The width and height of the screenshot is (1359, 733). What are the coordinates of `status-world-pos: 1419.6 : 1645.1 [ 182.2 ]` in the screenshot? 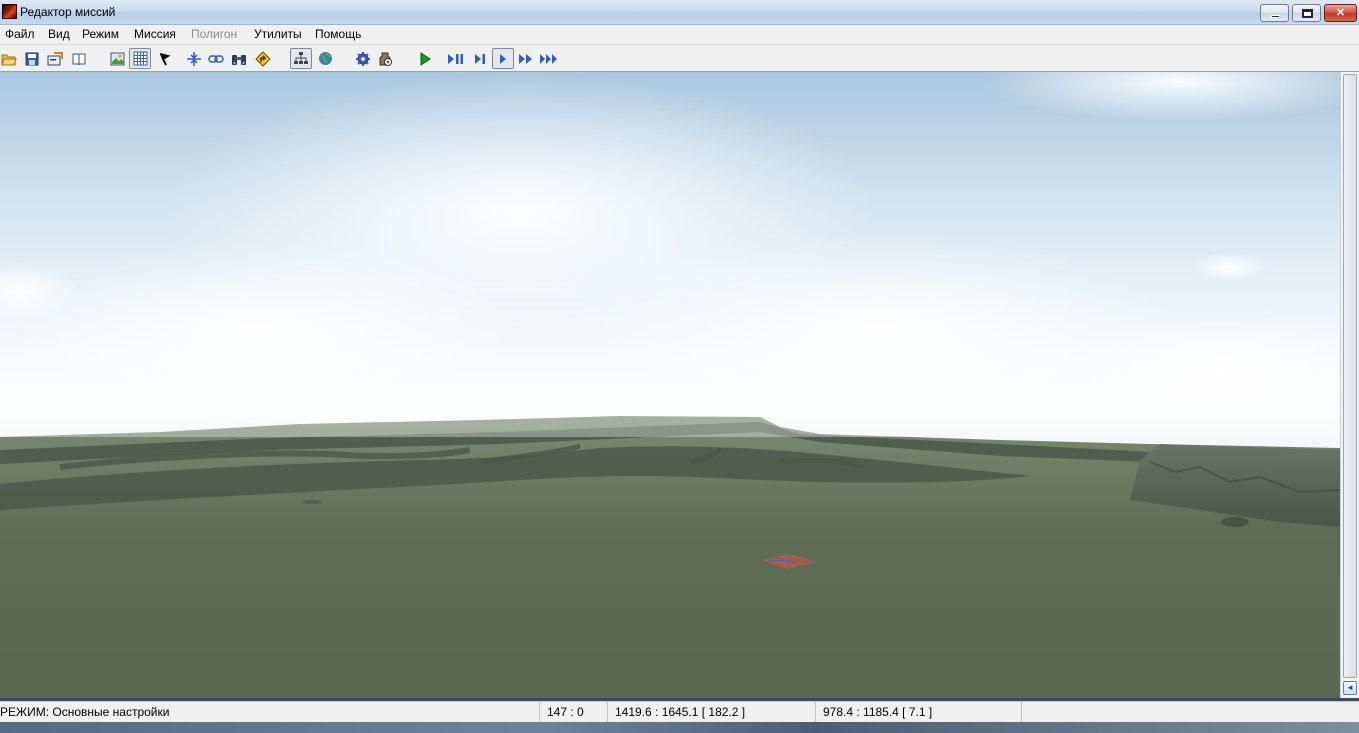 It's located at (712, 712).